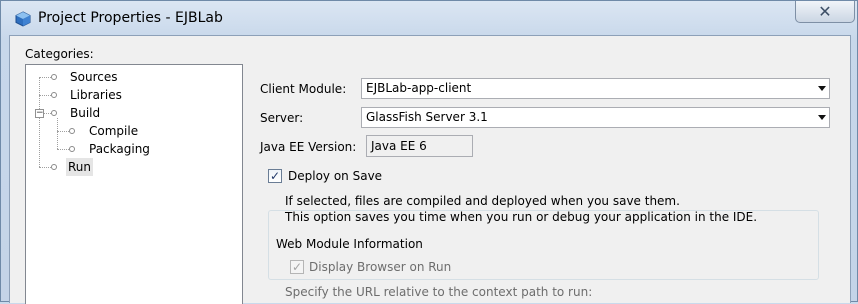 The width and height of the screenshot is (858, 304). What do you see at coordinates (429, 18) in the screenshot?
I see `title-bar: Project Properties - EJBLab ✕` at bounding box center [429, 18].